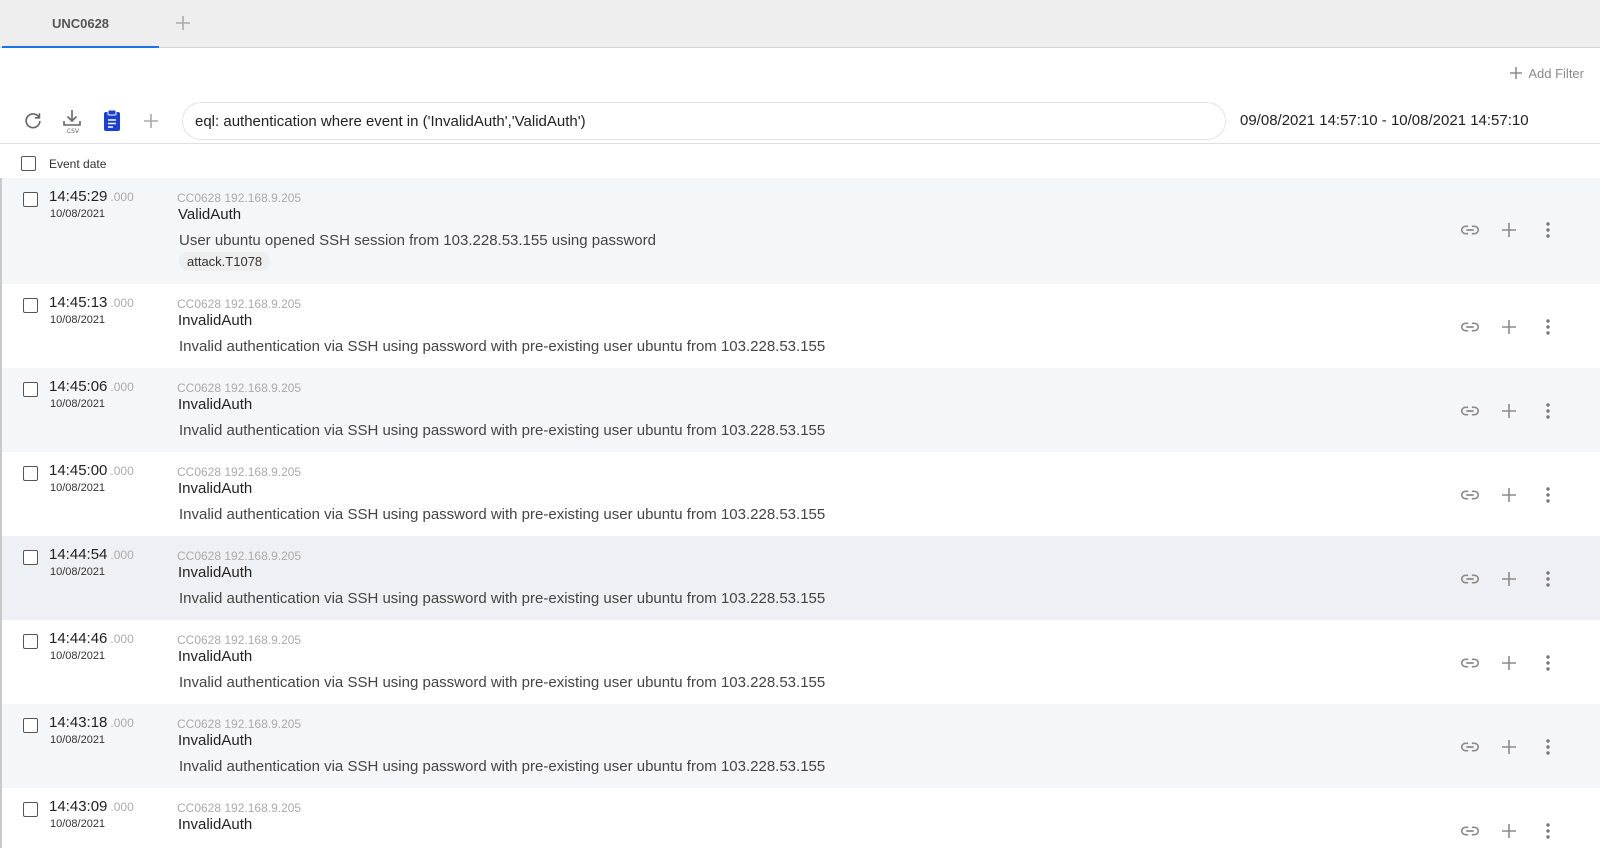 This screenshot has height=848, width=1600. What do you see at coordinates (225, 261) in the screenshot?
I see `attack-tag: attack.T1078` at bounding box center [225, 261].